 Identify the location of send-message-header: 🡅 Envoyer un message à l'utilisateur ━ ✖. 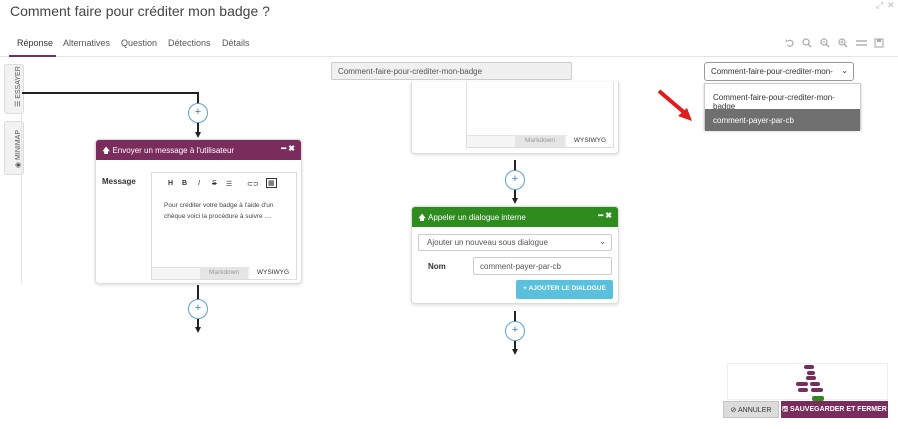
(198, 150).